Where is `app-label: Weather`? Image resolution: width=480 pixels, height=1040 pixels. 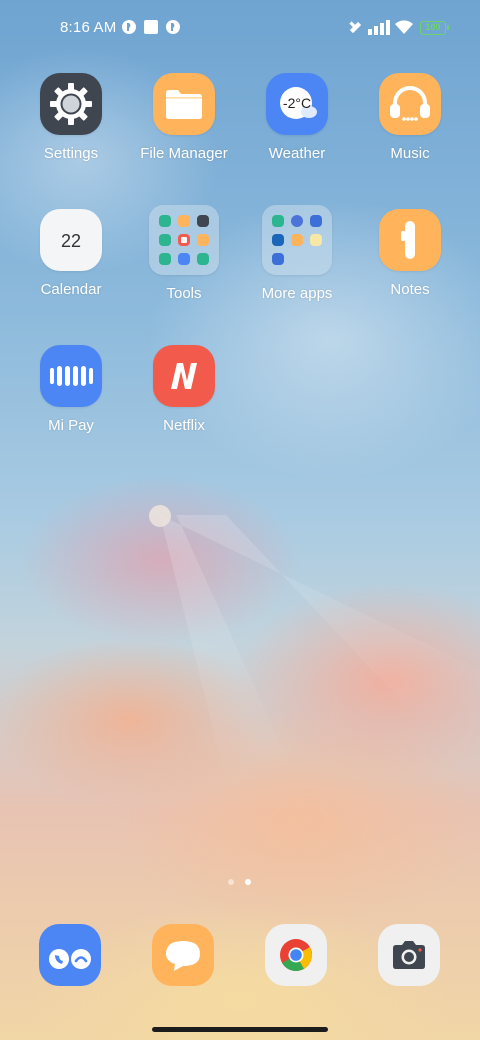
app-label: Weather is located at coordinates (297, 153).